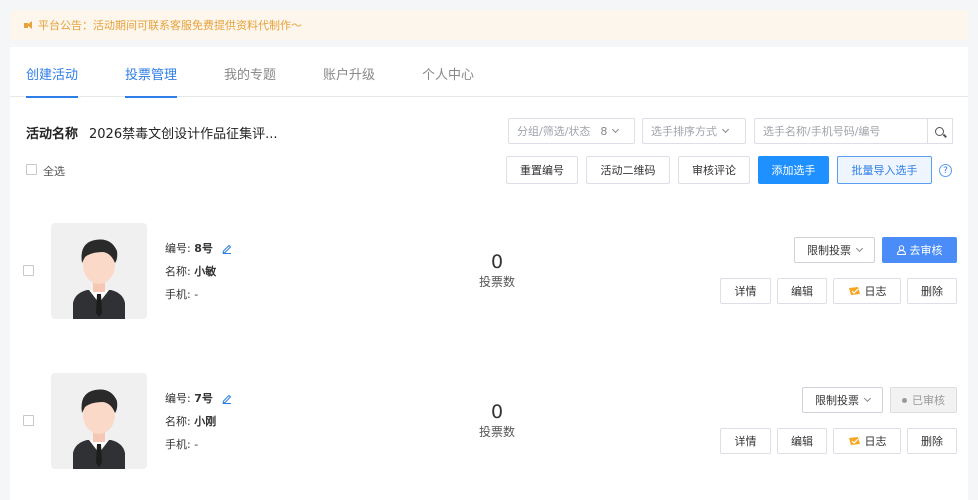 The height and width of the screenshot is (500, 978). I want to click on announcement-bar: 平台公告：活动期间可联系客服免费提供资料代制作～, so click(489, 25).